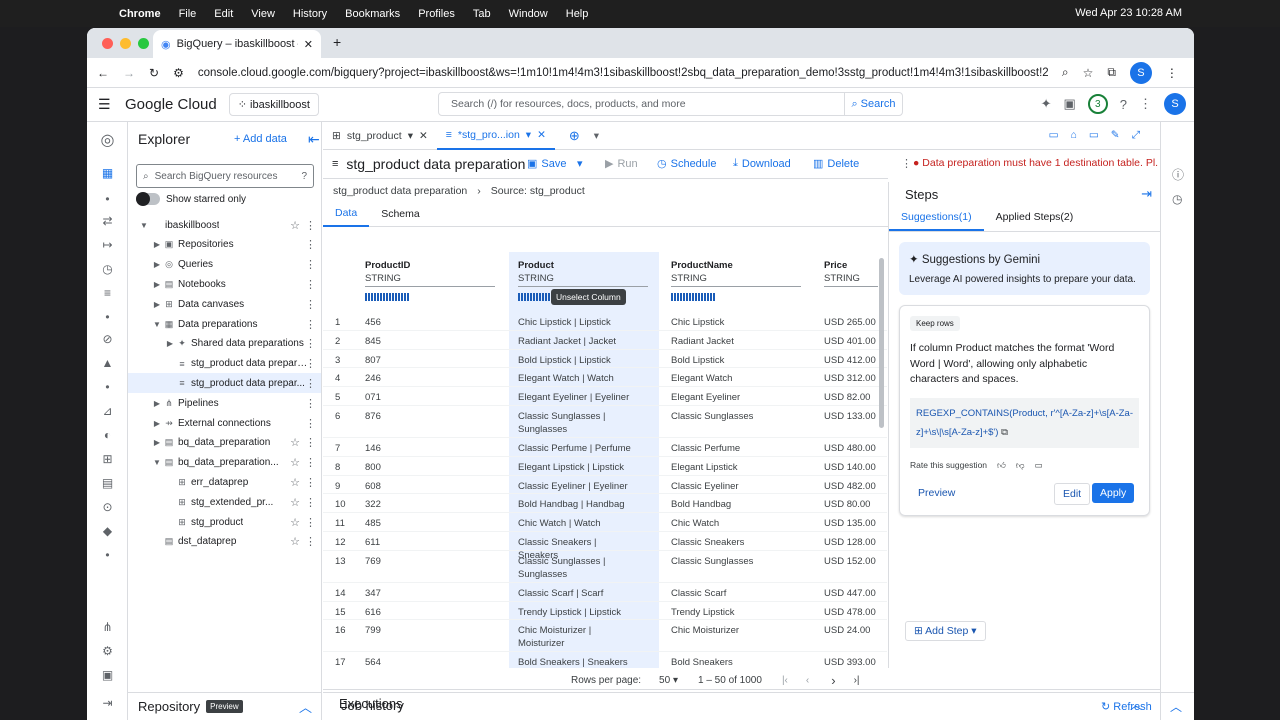 This screenshot has width=1280, height=720. What do you see at coordinates (1004, 432) in the screenshot?
I see `copy-icon: ⧉` at bounding box center [1004, 432].